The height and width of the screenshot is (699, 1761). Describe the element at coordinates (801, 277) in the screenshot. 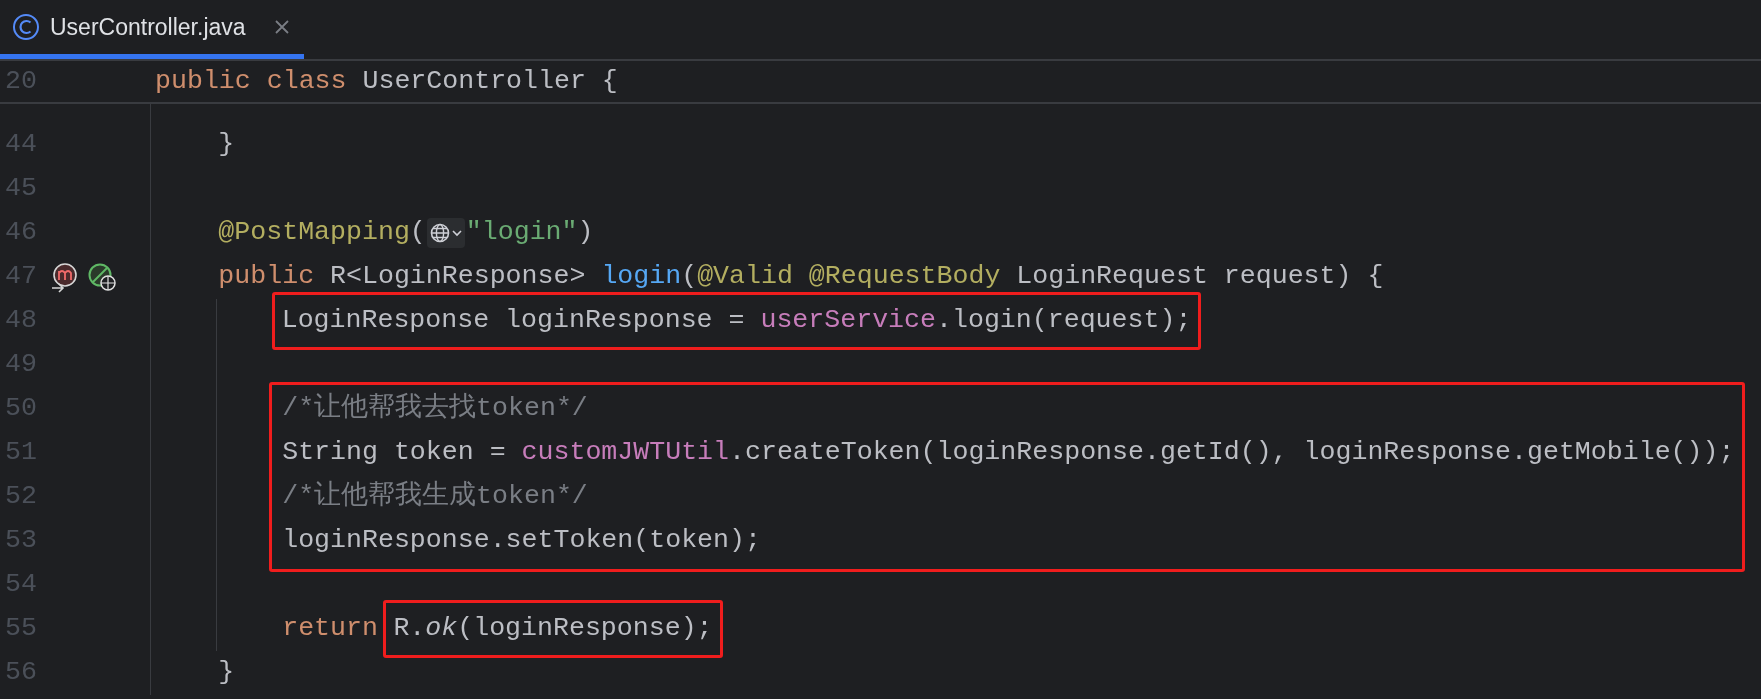

I see `code-text: public R<LoginResponse> login(@Valid @RequestBody LoginRequest request) {` at that location.